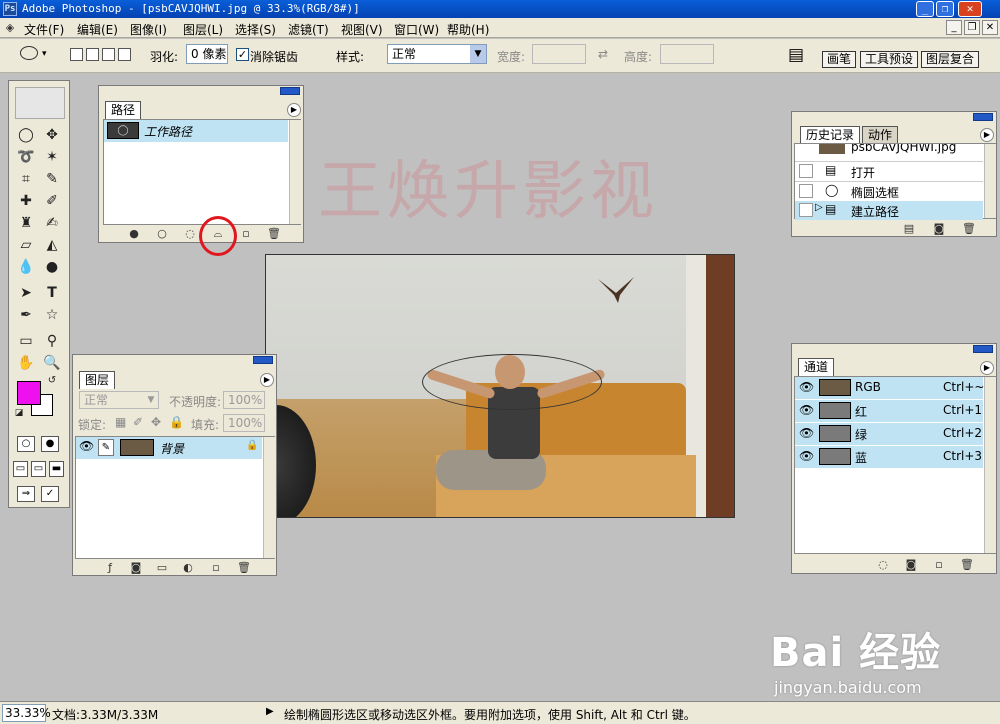 The height and width of the screenshot is (724, 1000). What do you see at coordinates (156, 422) in the screenshot?
I see `lock-position-icon: ✥` at bounding box center [156, 422].